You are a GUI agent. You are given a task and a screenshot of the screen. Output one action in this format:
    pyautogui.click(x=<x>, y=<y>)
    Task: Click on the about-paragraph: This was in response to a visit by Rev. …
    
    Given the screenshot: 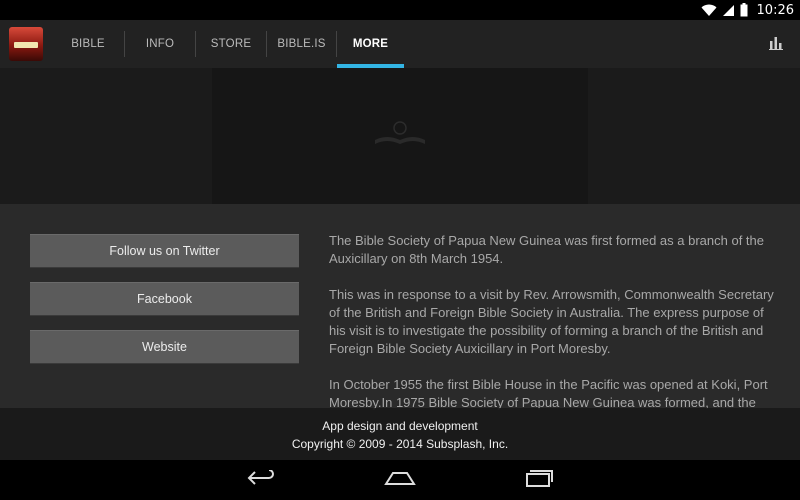 What is the action you would take?
    pyautogui.click(x=551, y=321)
    